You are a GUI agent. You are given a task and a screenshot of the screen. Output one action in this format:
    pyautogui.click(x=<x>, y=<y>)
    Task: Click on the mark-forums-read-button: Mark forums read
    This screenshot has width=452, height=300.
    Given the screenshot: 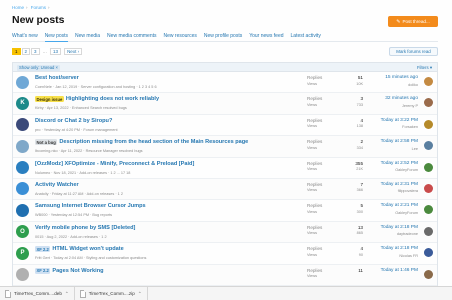 What is the action you would take?
    pyautogui.click(x=413, y=51)
    